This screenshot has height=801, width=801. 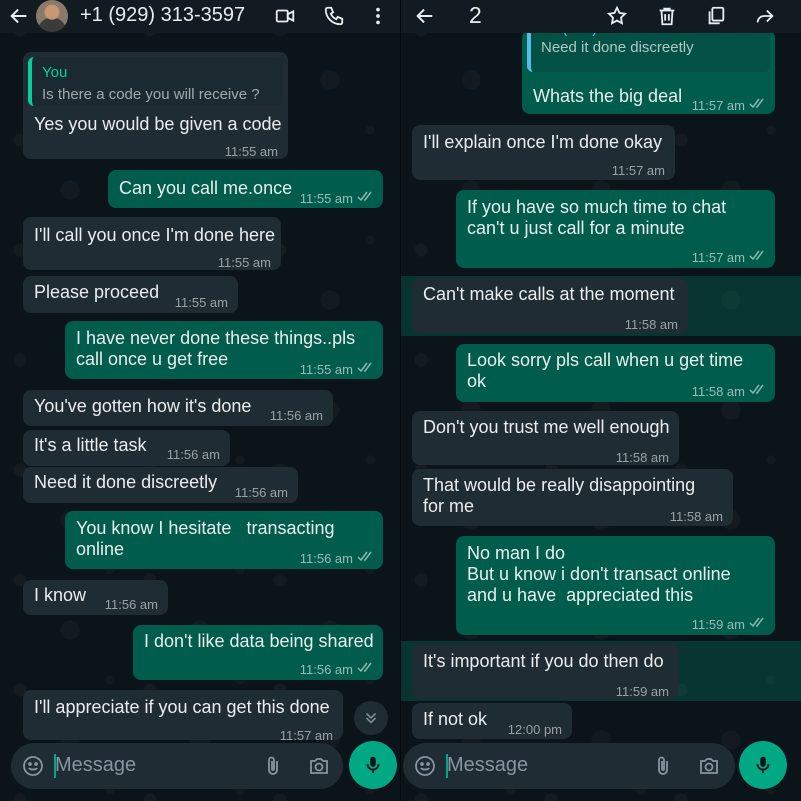 What do you see at coordinates (182, 707) in the screenshot?
I see `message-text: I'll appreciate if you can get this done` at bounding box center [182, 707].